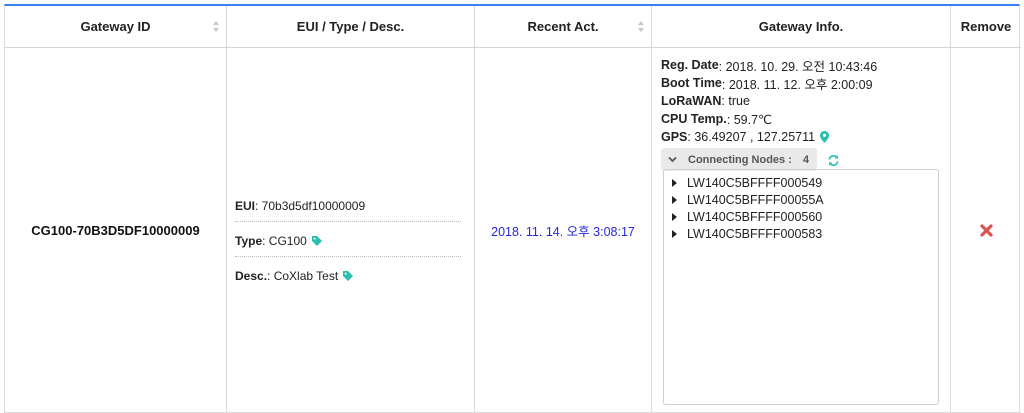  Describe the element at coordinates (751, 137) in the screenshot. I see `gps-value: : 36.49207 , 127.25711` at that location.